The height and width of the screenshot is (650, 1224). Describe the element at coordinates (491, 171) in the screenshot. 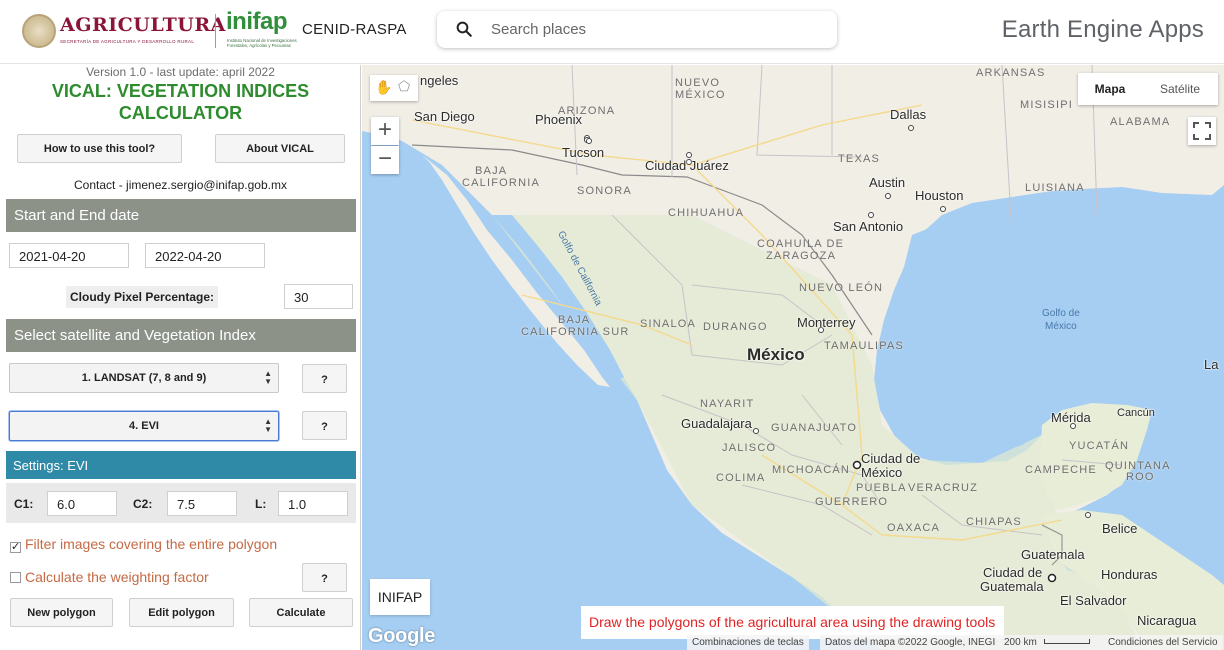

I see `map-label-baja: BAJA` at that location.